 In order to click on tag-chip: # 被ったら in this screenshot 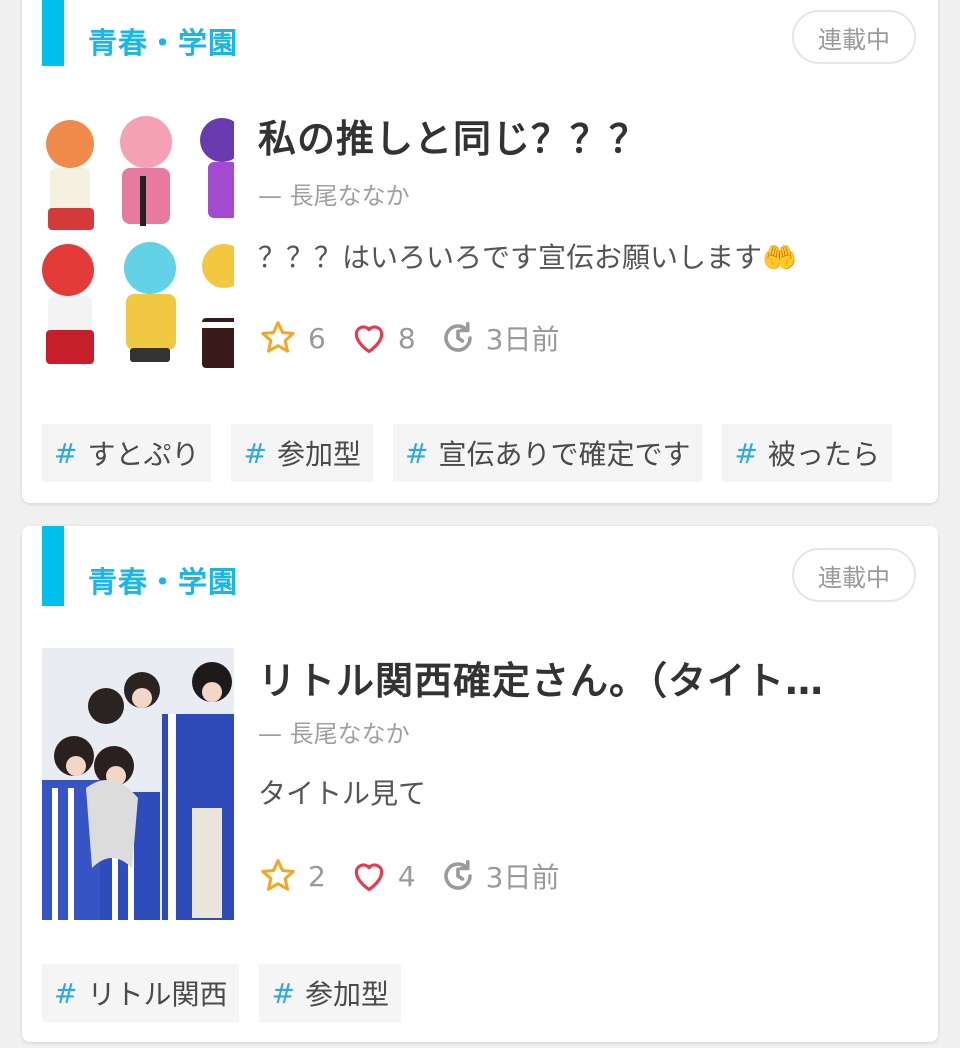, I will do `click(807, 453)`.